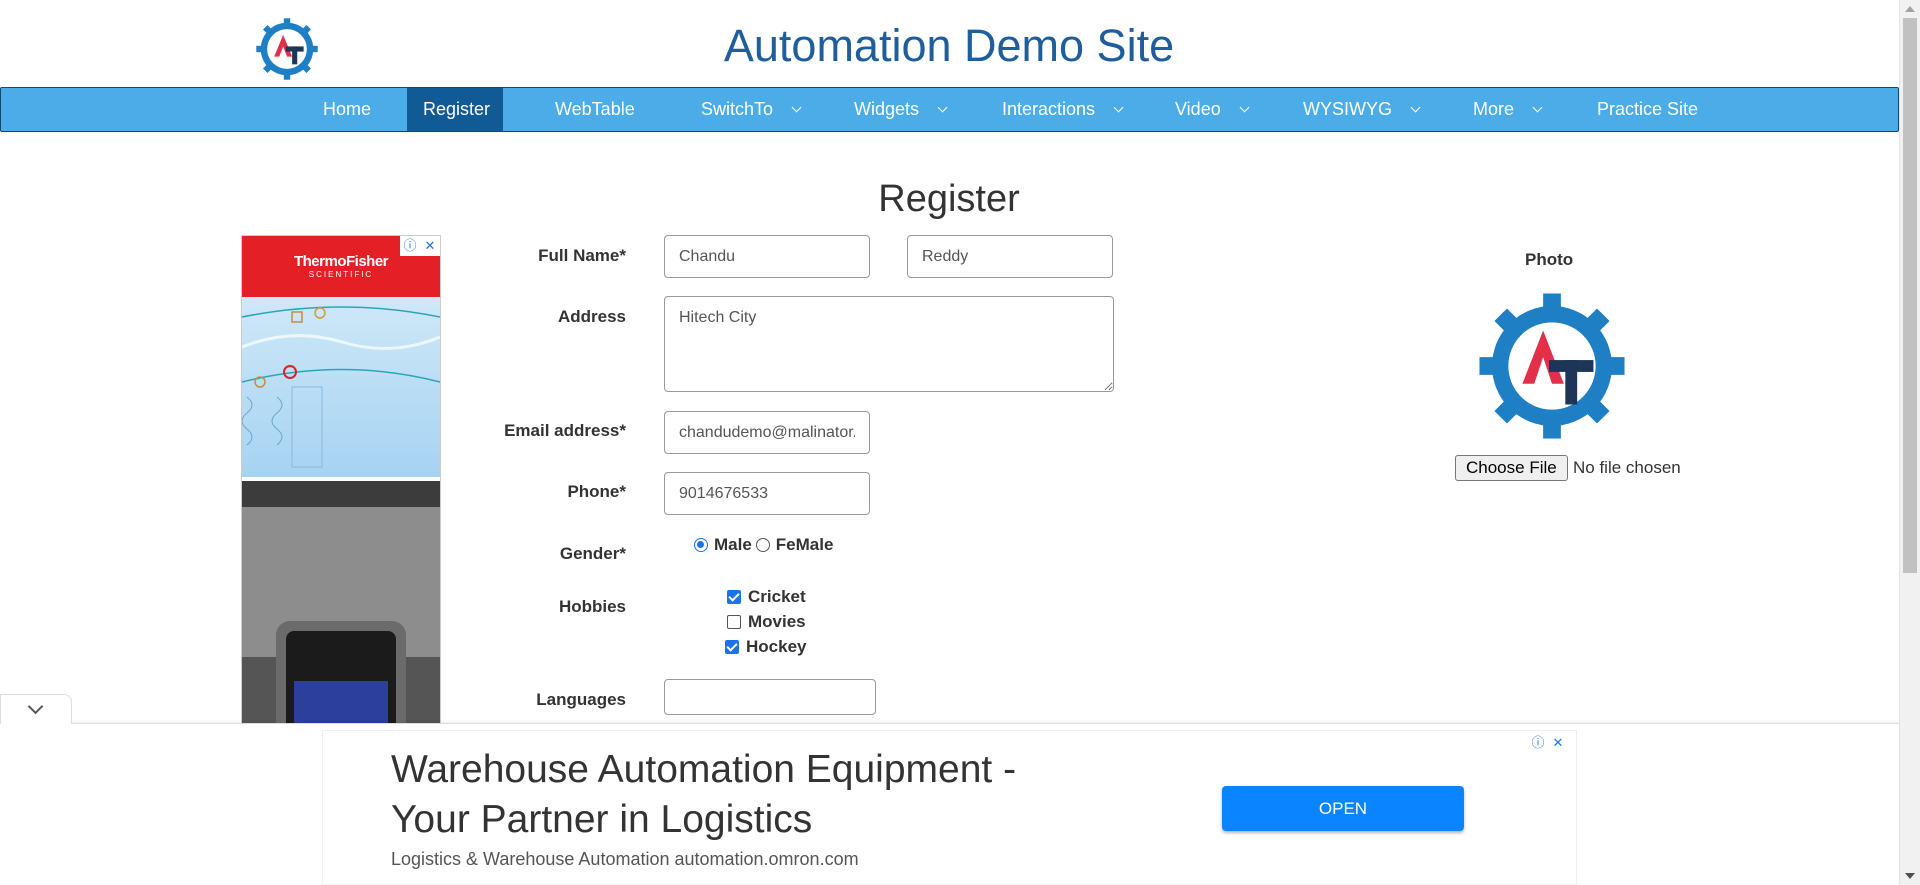 The height and width of the screenshot is (885, 1920). What do you see at coordinates (776, 646) in the screenshot?
I see `hobby-hockey-label: Hockey` at bounding box center [776, 646].